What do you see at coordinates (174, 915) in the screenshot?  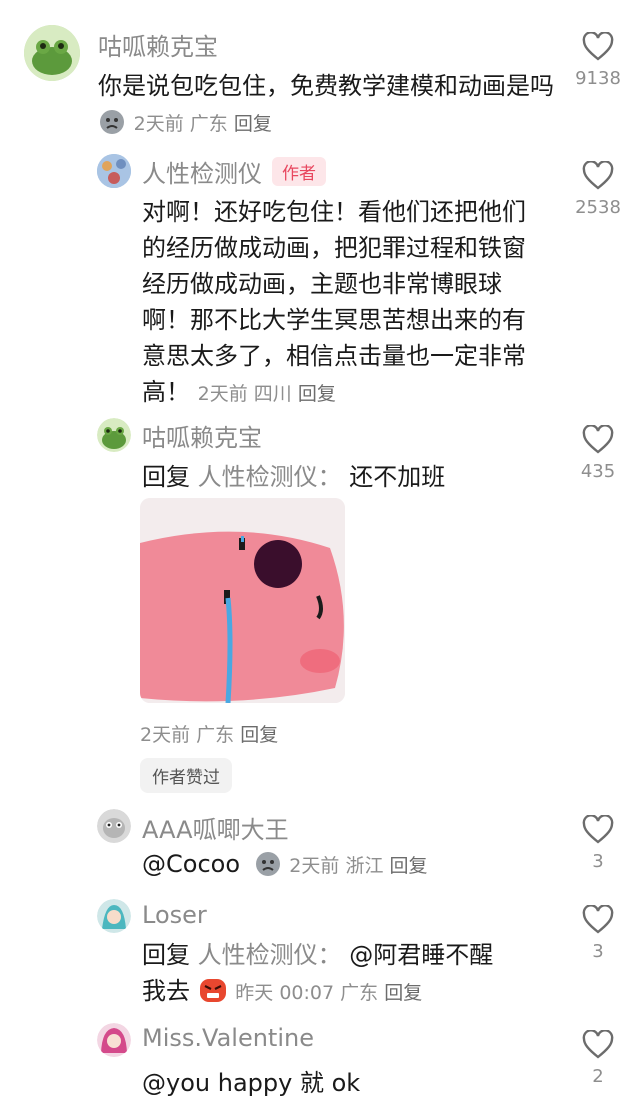 I see `comment-username: Loser` at bounding box center [174, 915].